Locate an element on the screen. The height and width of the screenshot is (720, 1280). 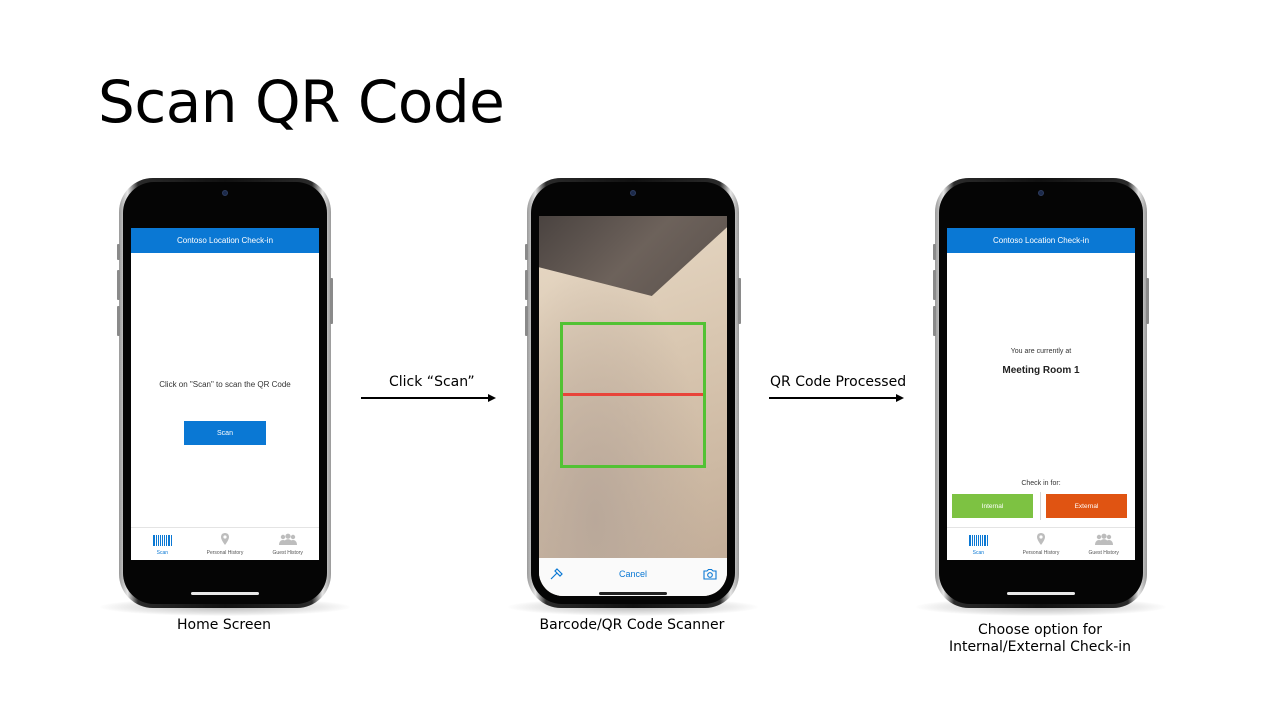
camera-icon is located at coordinates (710, 574).